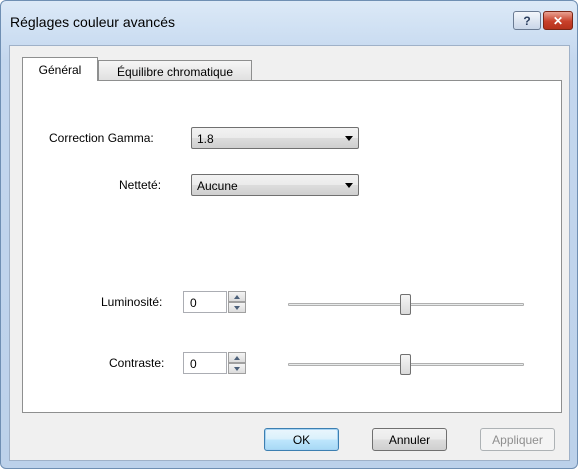 Image resolution: width=578 pixels, height=469 pixels. I want to click on help-icon: ?, so click(527, 20).